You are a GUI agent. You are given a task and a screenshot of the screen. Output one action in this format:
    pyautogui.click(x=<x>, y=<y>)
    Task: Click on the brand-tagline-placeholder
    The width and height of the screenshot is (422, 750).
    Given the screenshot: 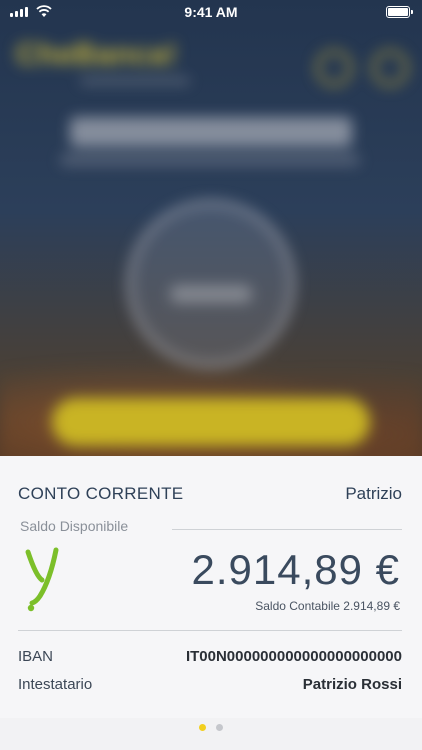 What is the action you would take?
    pyautogui.click(x=135, y=81)
    